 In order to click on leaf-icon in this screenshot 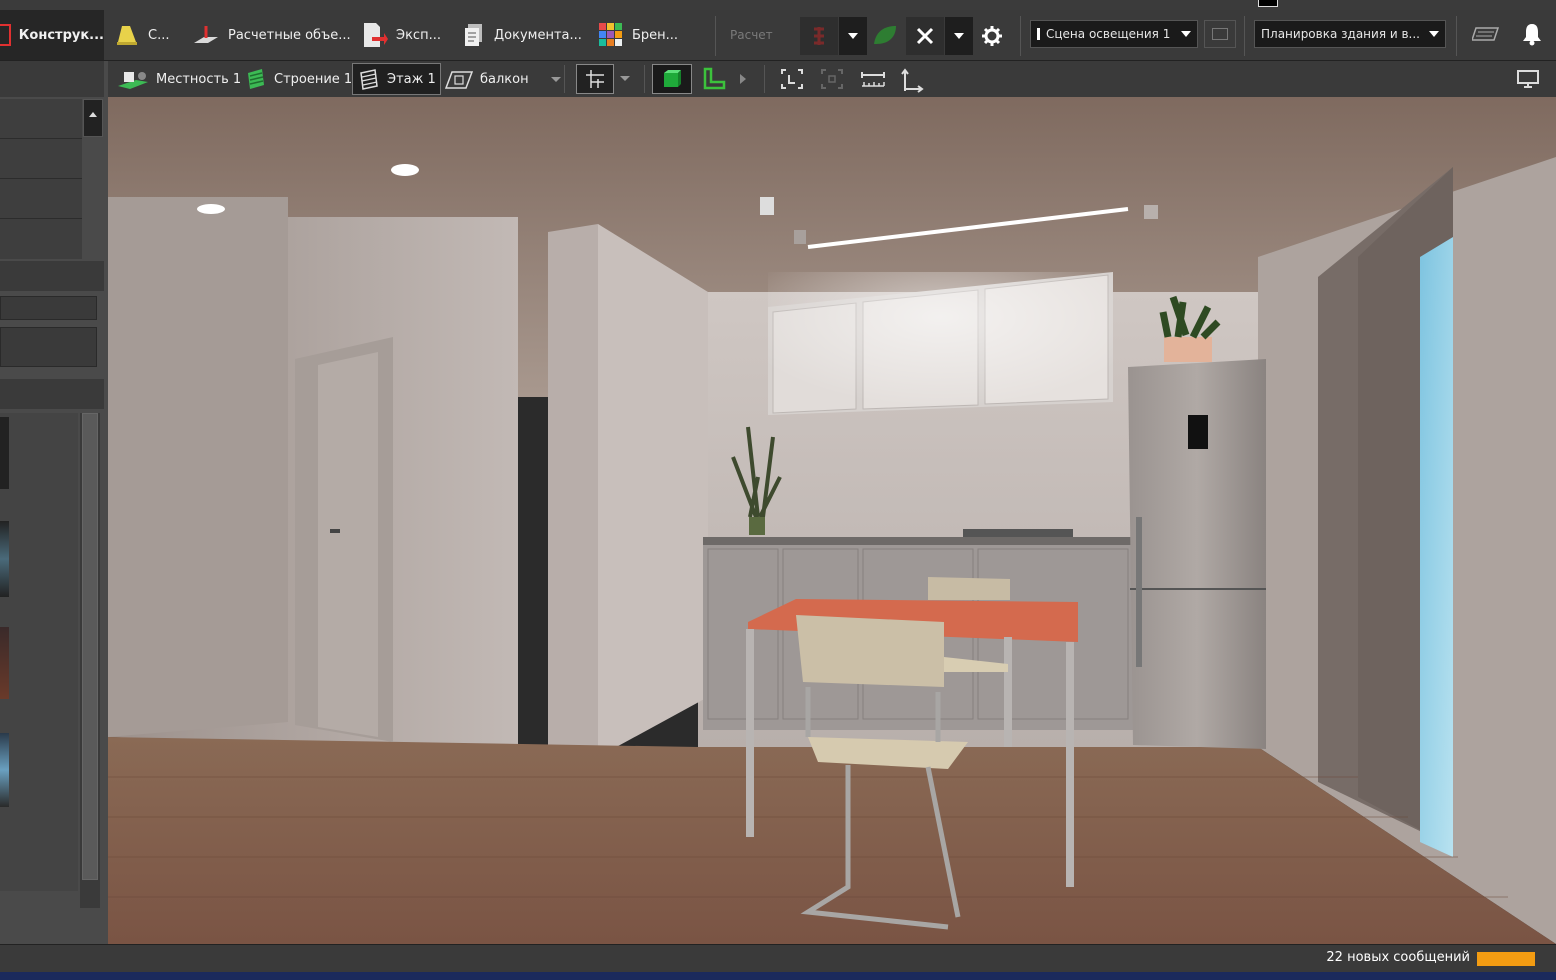, I will do `click(885, 35)`.